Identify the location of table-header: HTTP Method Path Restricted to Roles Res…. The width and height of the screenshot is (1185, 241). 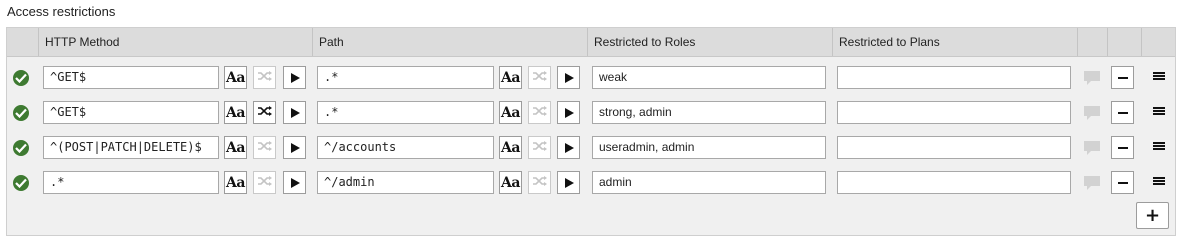
(591, 42).